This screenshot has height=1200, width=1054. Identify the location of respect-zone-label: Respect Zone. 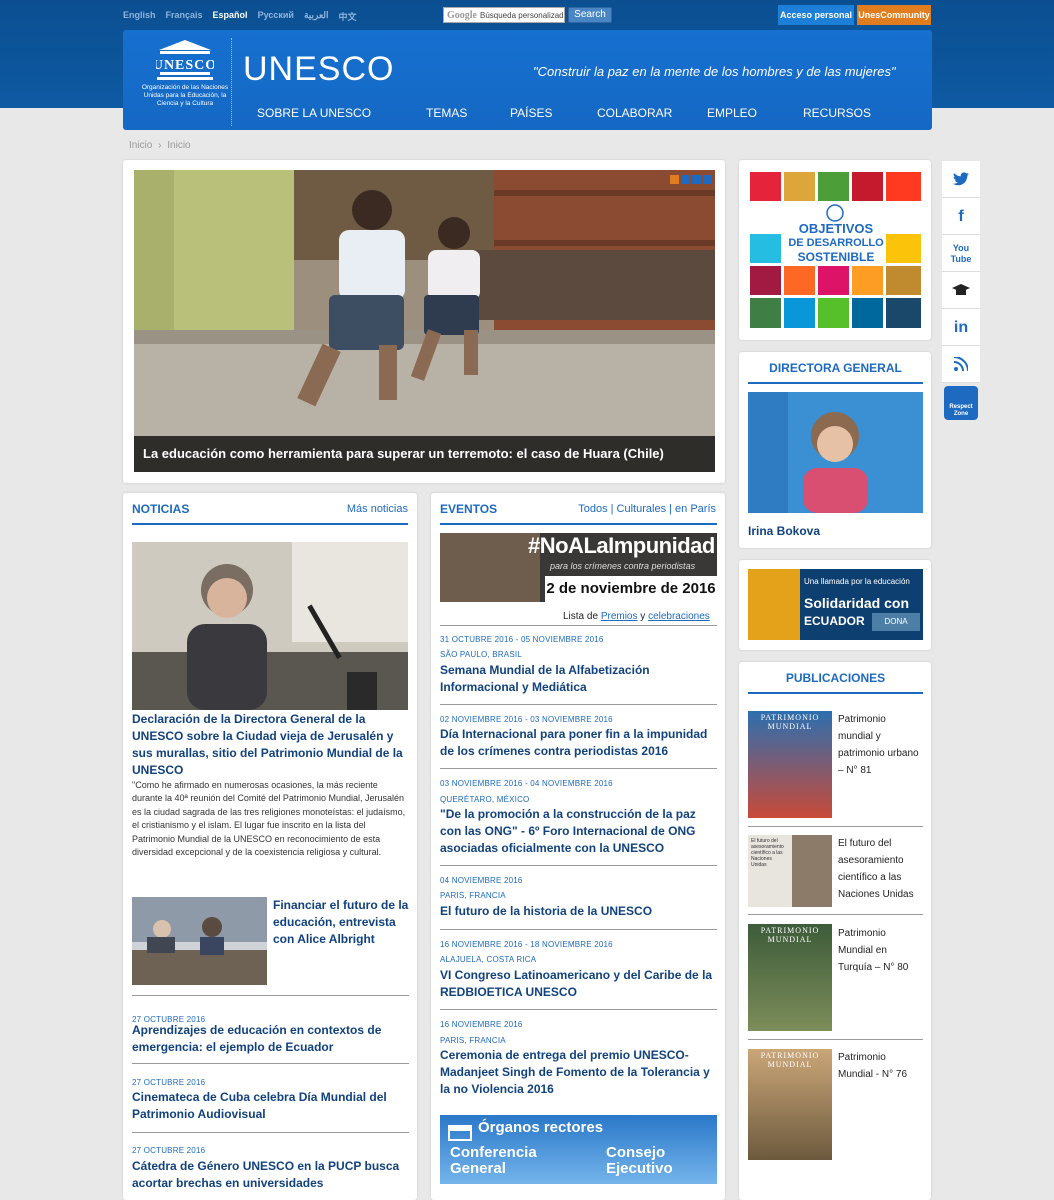
(961, 403).